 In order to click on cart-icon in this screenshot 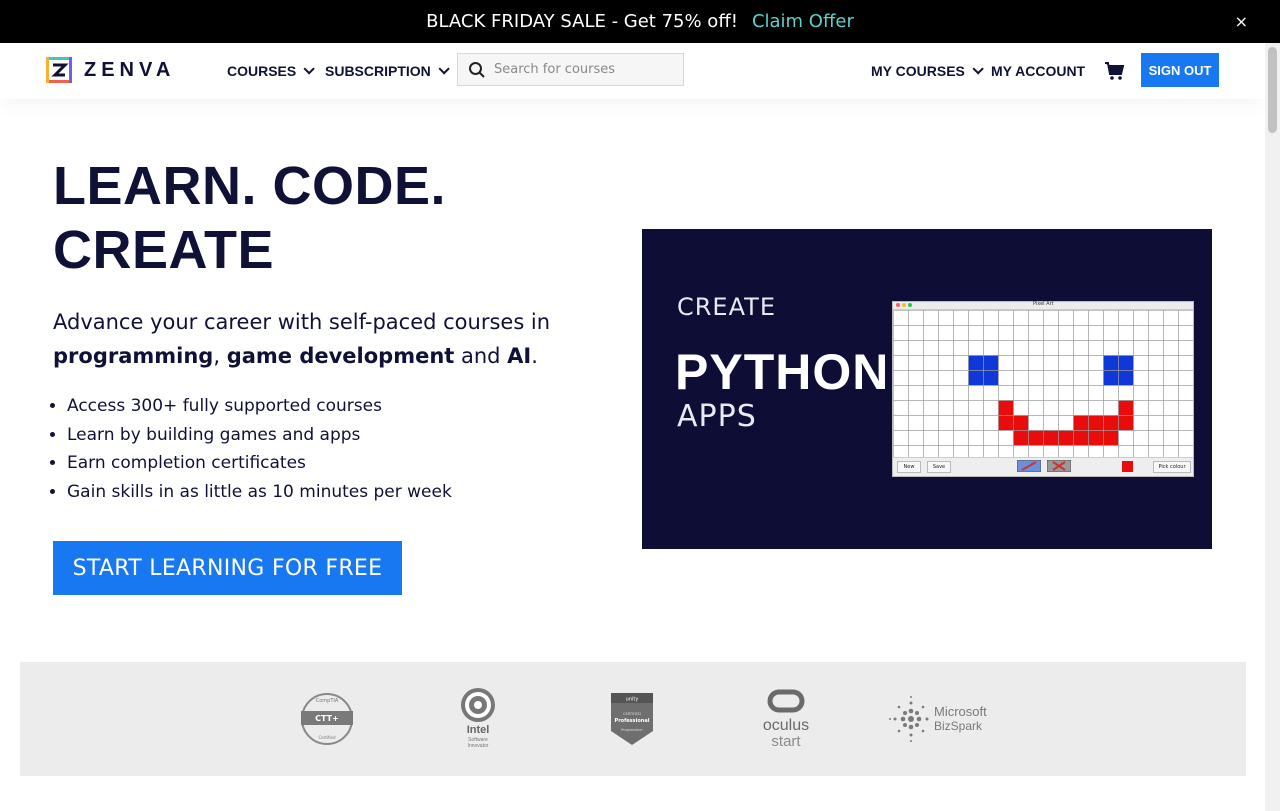, I will do `click(1115, 71)`.